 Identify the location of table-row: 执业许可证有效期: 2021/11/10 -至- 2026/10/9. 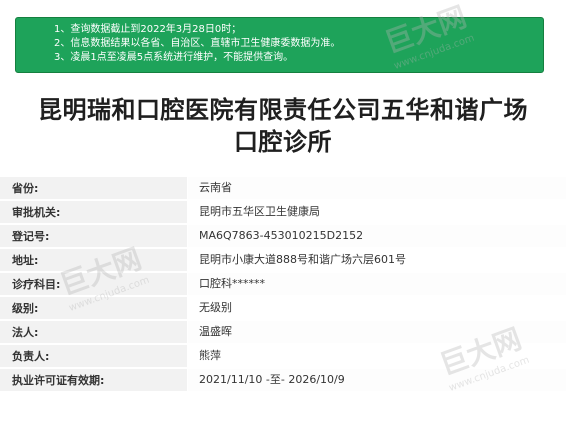
(283, 380).